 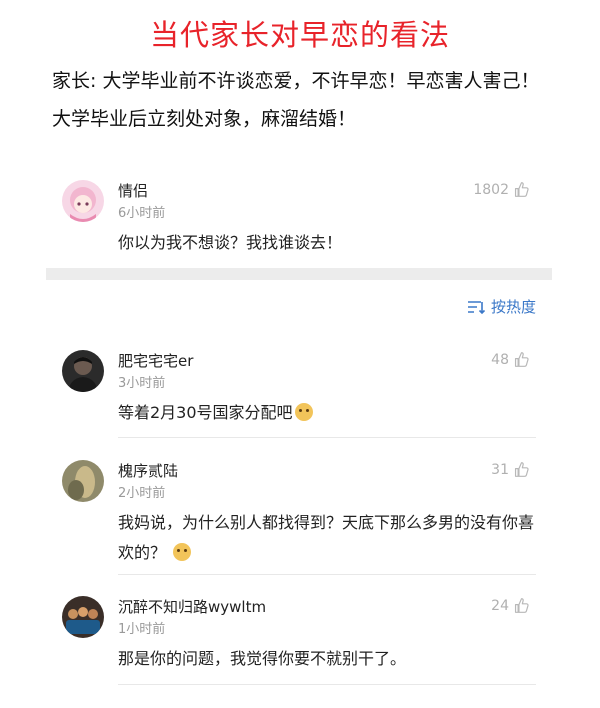 I want to click on username: 情侣, so click(x=133, y=190).